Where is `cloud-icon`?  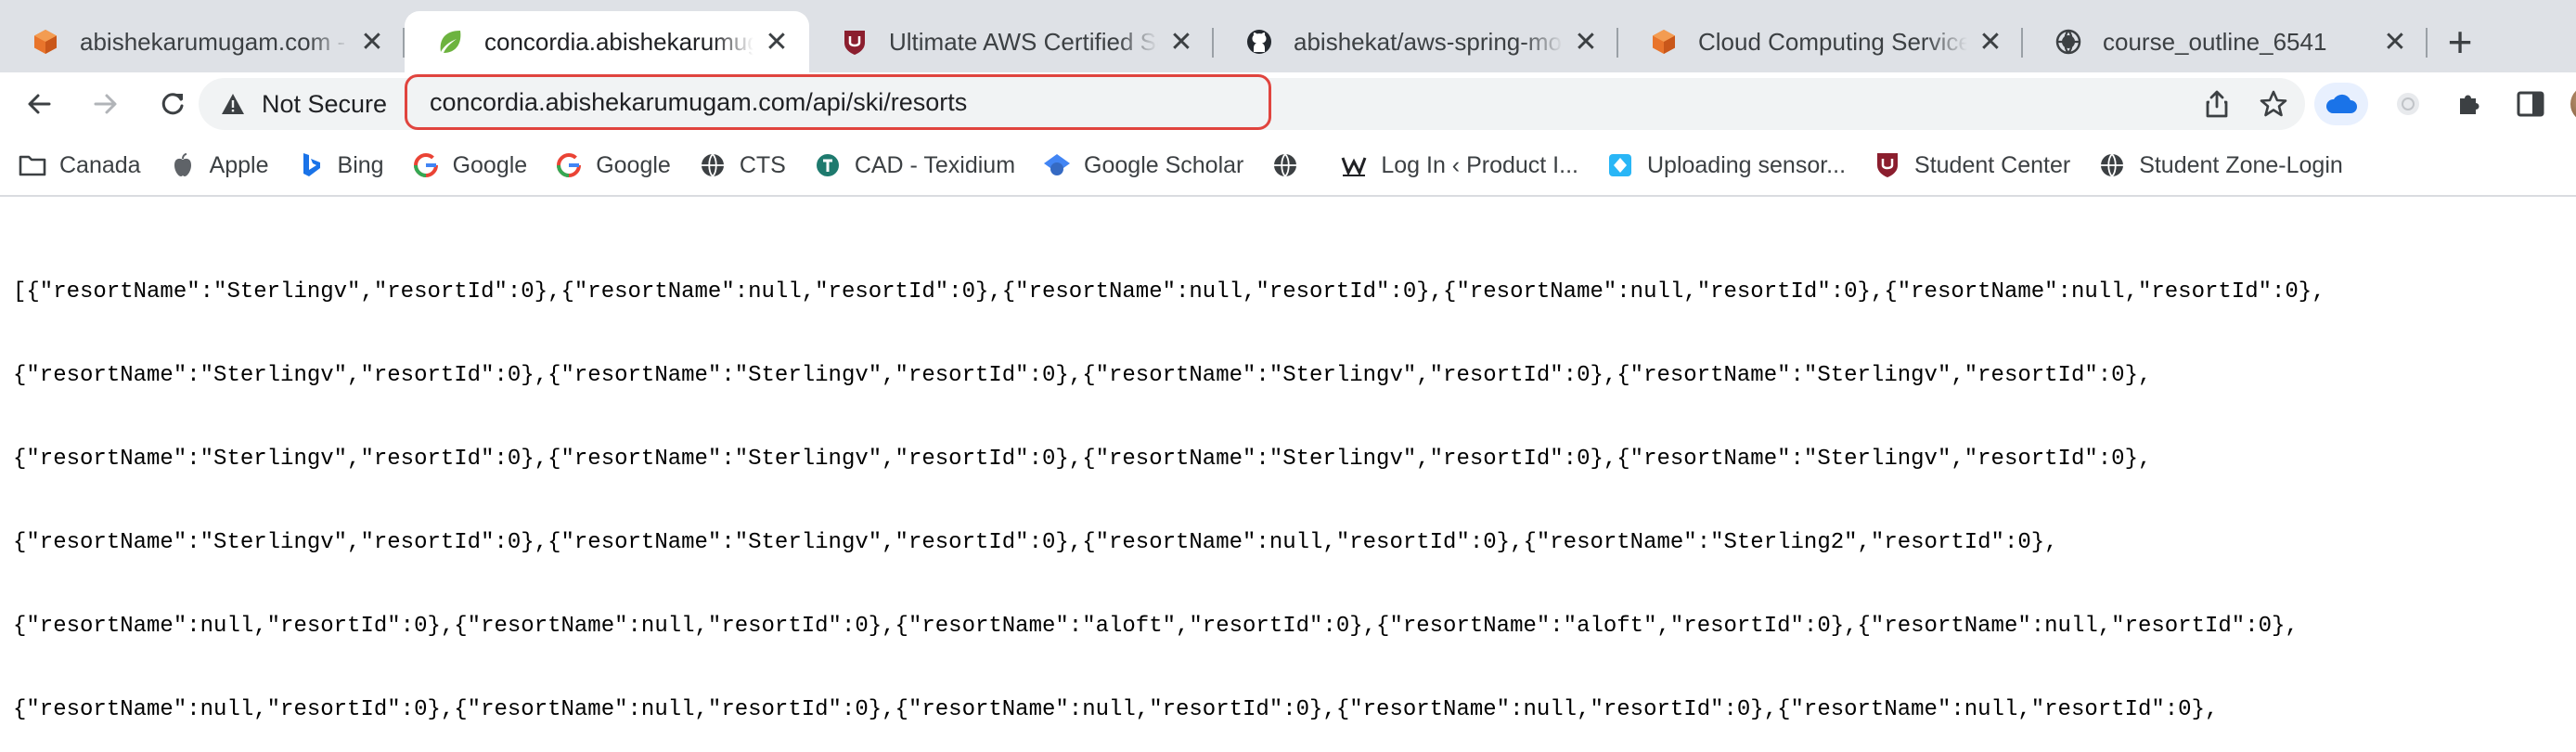
cloud-icon is located at coordinates (2341, 103).